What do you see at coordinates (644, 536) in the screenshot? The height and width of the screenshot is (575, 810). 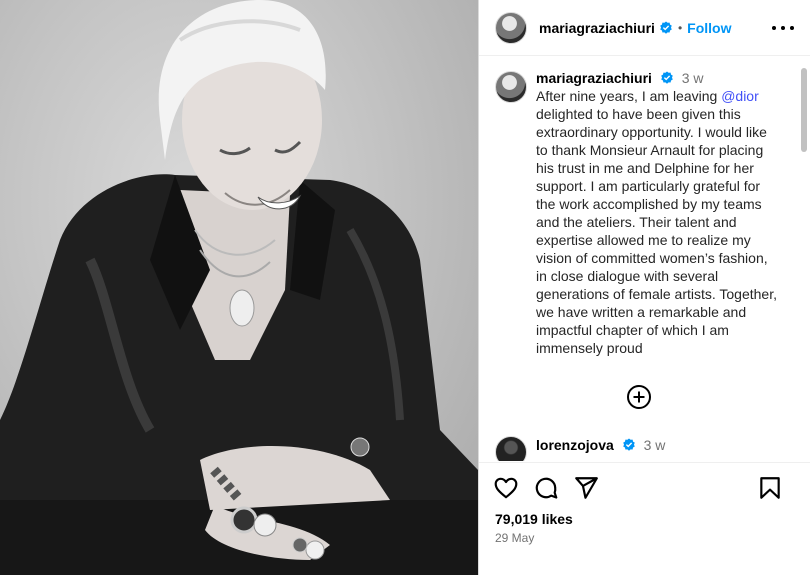 I see `post-date: 29 May` at bounding box center [644, 536].